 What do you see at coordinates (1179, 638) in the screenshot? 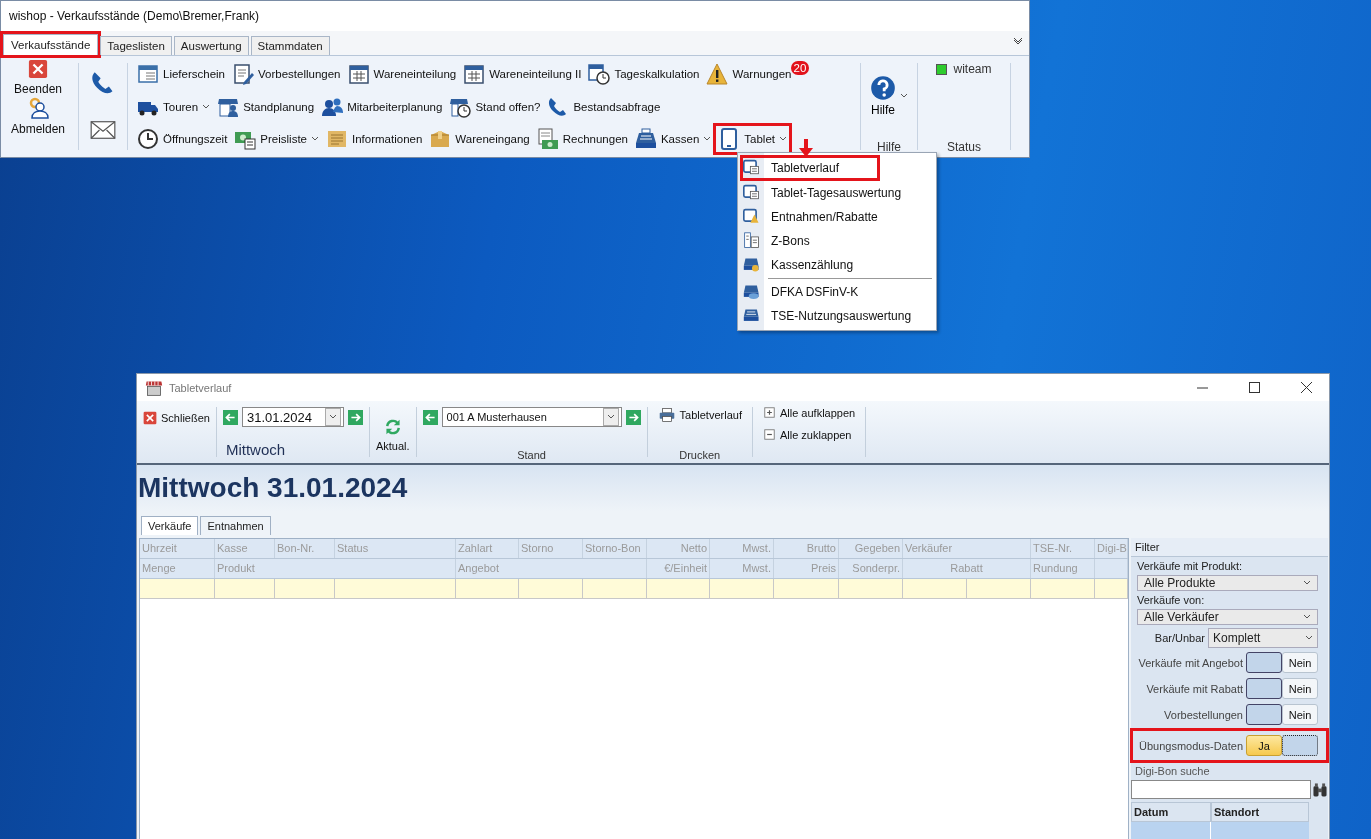
I see `field-label: Bar/Unbar` at bounding box center [1179, 638].